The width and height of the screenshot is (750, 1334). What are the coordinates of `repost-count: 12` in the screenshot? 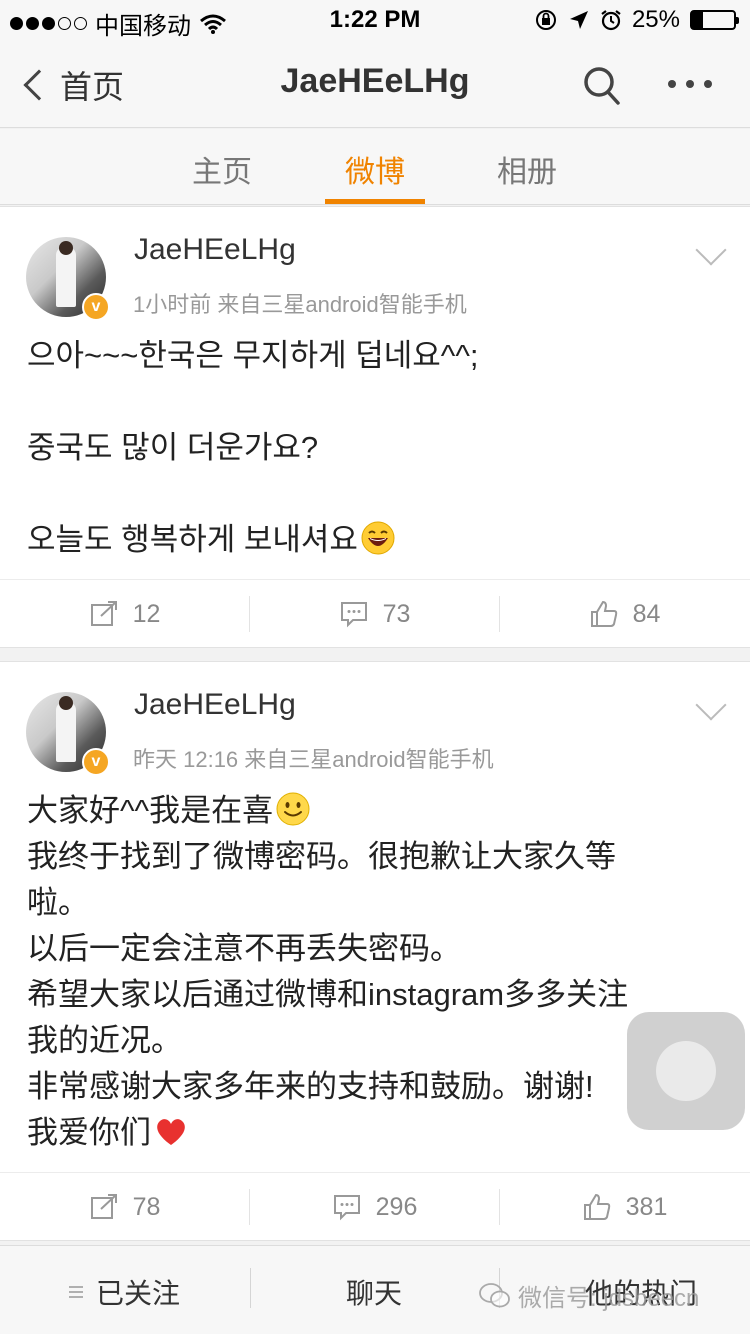 It's located at (146, 613).